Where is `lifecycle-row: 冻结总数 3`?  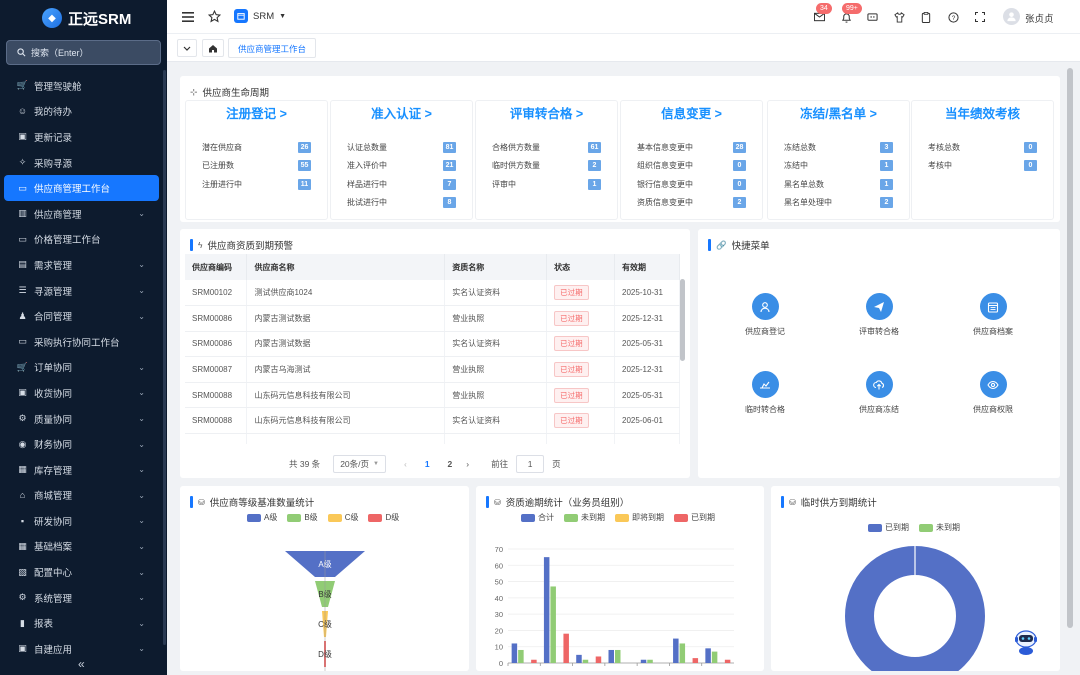 lifecycle-row: 冻结总数 3 is located at coordinates (838, 147).